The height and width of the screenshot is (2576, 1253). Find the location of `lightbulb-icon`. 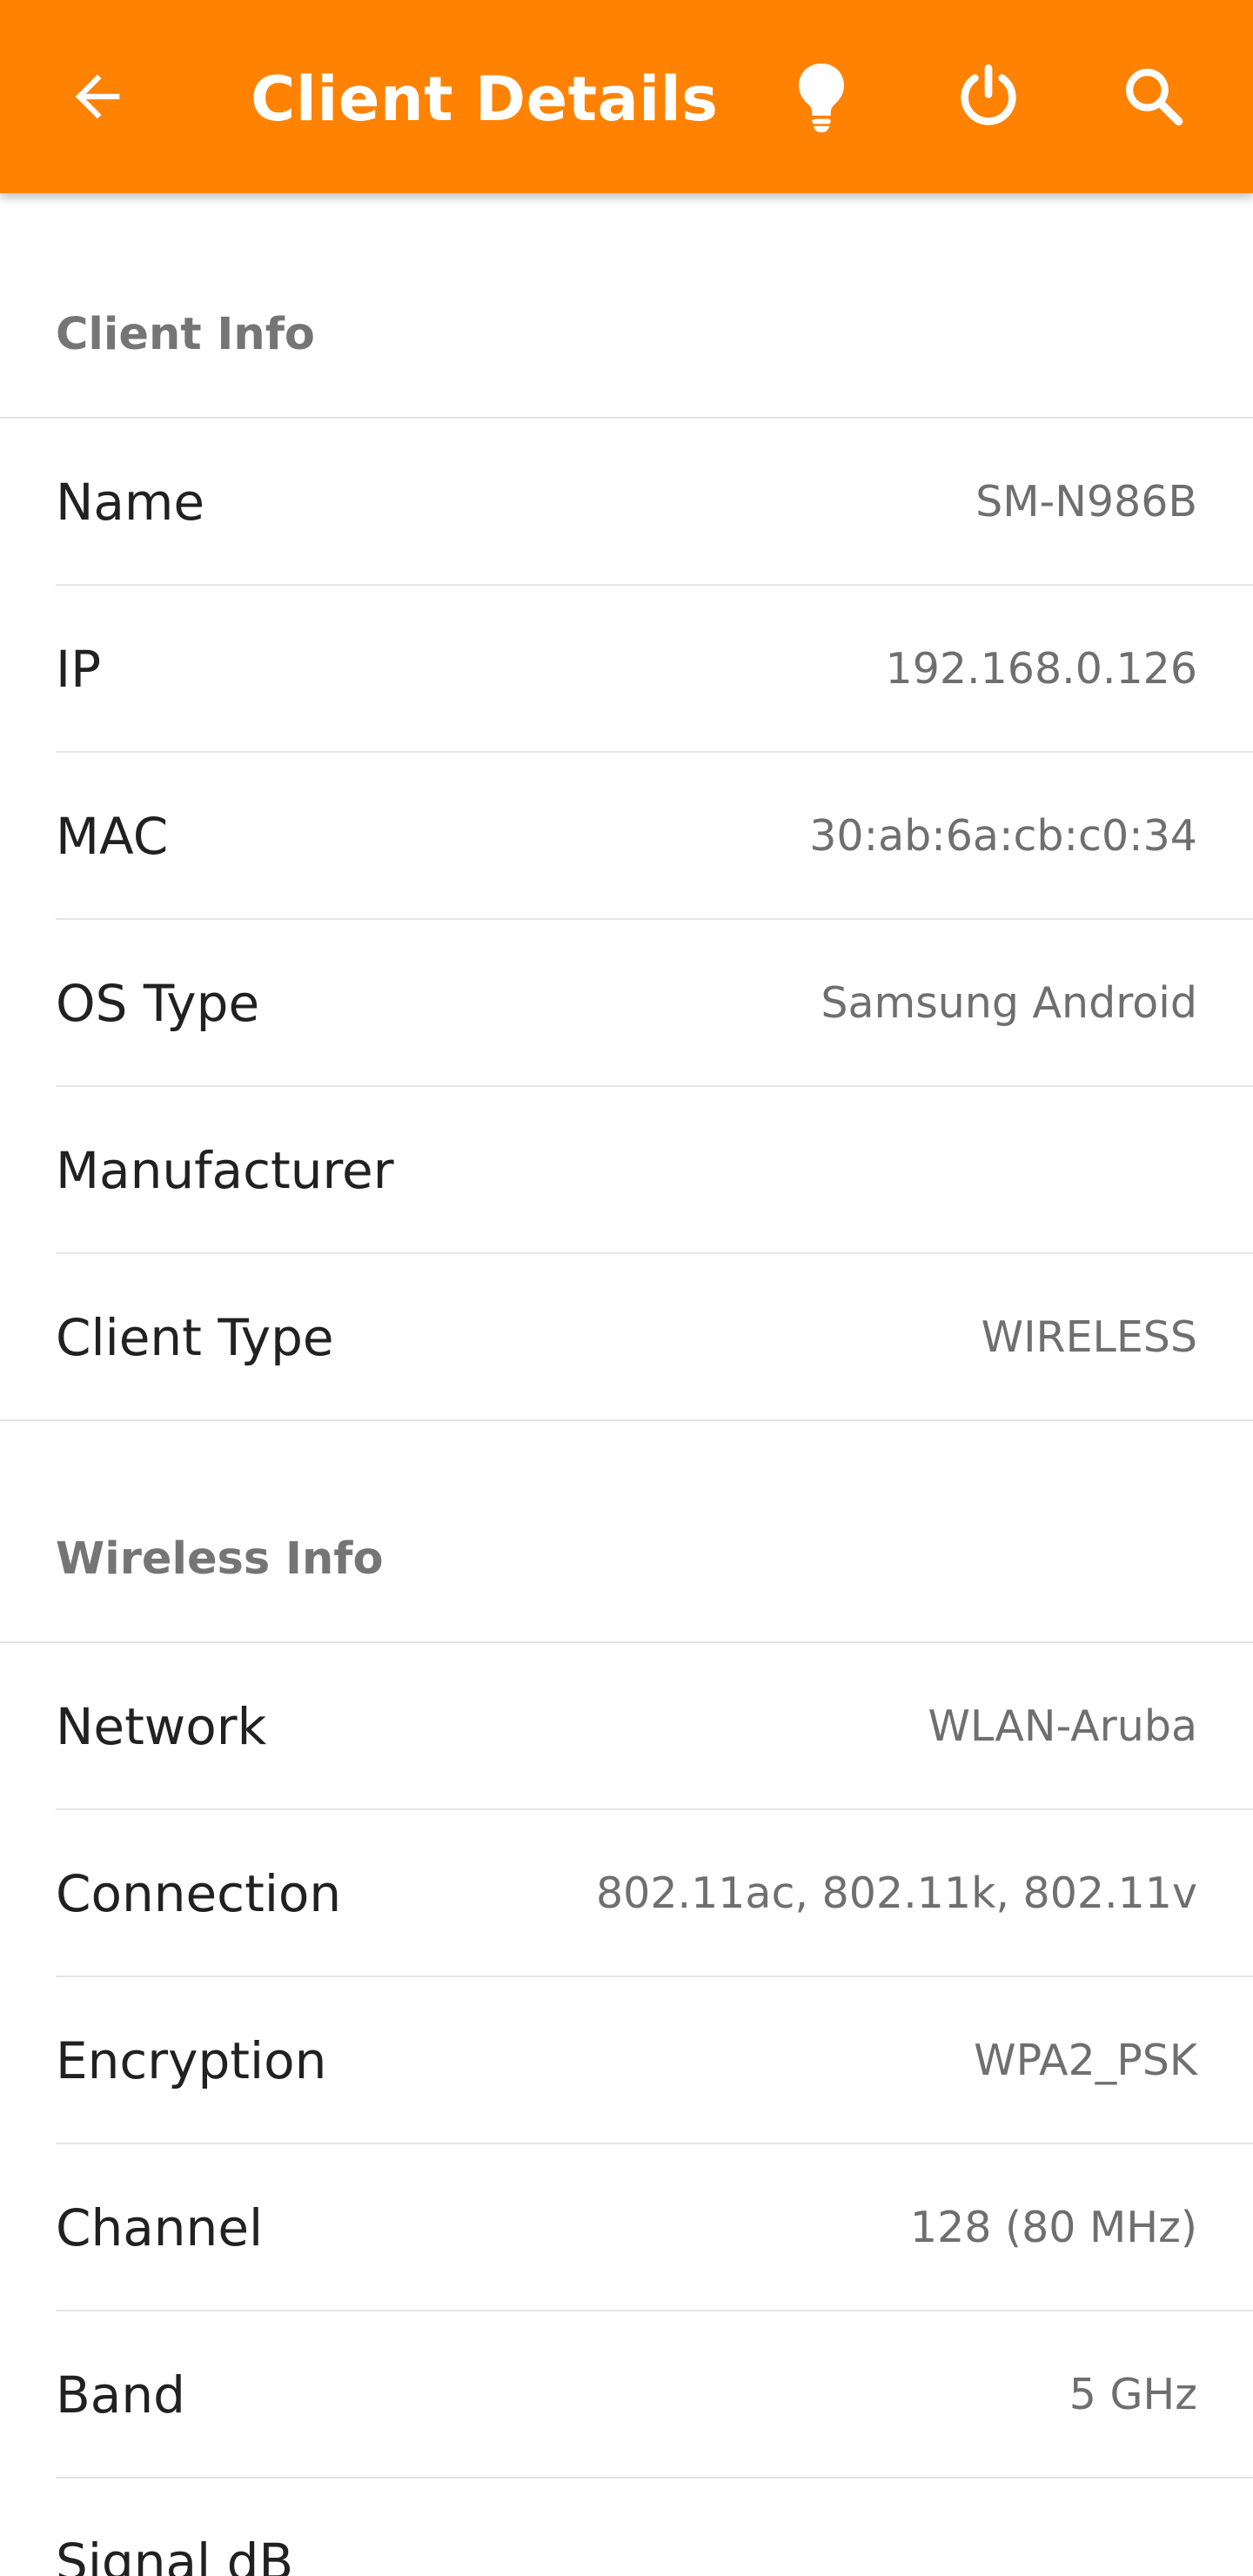

lightbulb-icon is located at coordinates (821, 98).